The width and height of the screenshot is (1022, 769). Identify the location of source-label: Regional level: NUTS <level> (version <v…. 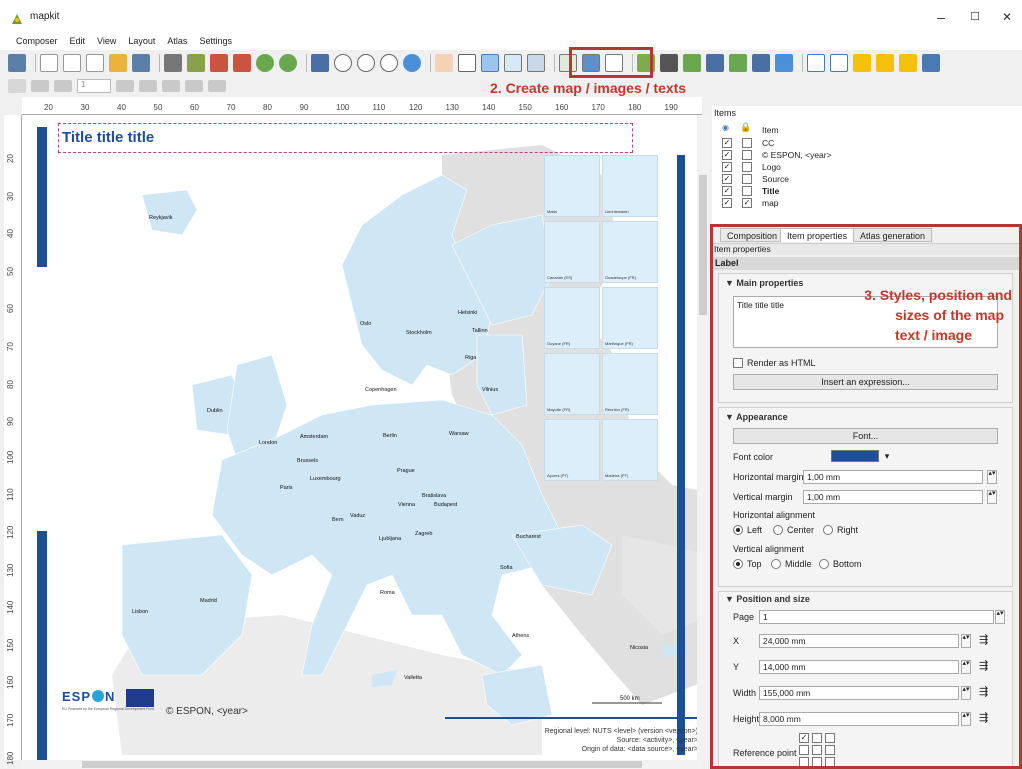
(621, 740).